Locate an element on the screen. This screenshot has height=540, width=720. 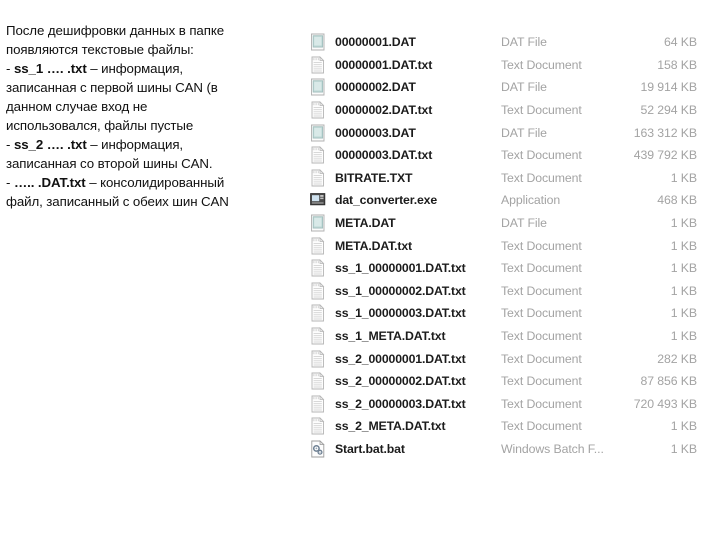
file-name: ss_1_00000002.DAT.txt is located at coordinates (400, 290).